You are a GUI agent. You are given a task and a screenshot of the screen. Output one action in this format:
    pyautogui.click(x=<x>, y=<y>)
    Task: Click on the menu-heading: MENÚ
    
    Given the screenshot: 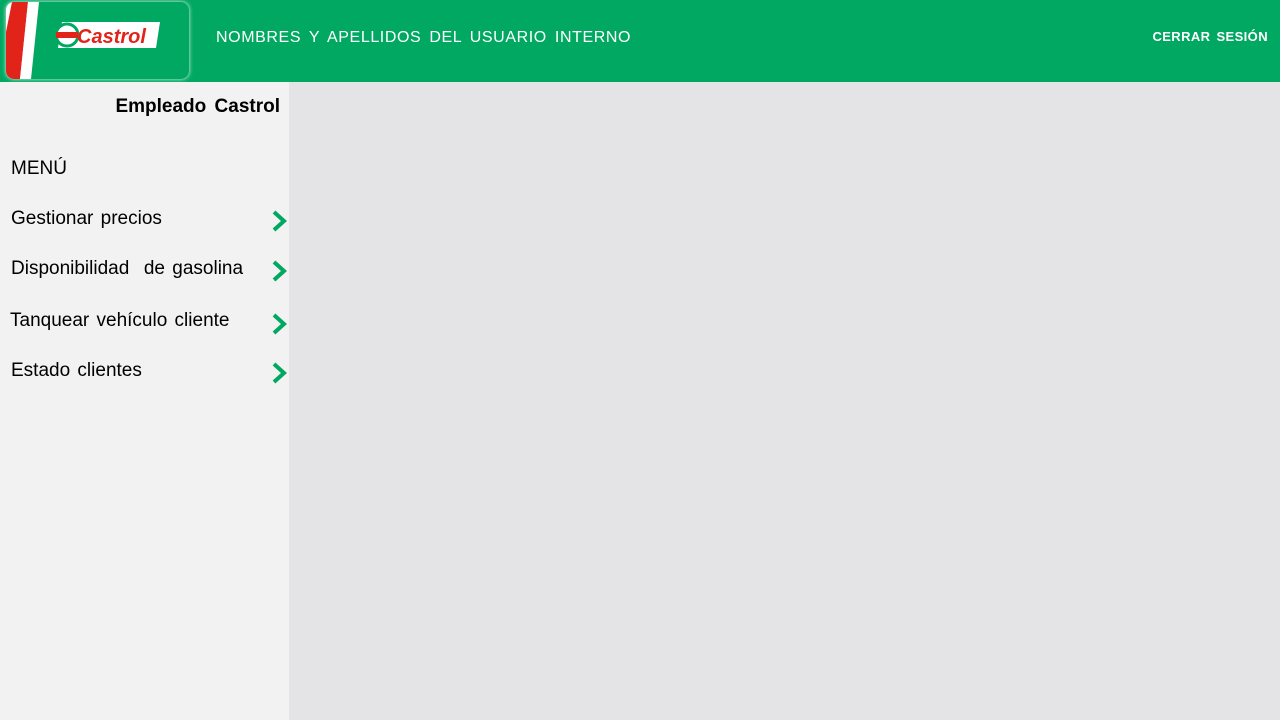 What is the action you would take?
    pyautogui.click(x=39, y=168)
    